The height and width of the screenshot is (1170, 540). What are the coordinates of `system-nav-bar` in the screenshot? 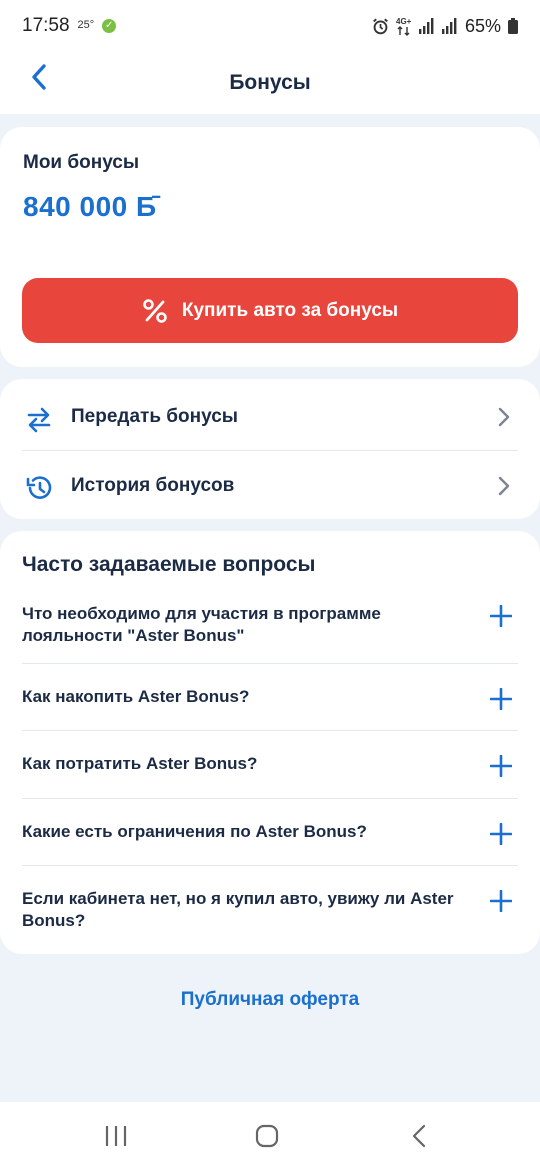 It's located at (270, 1136).